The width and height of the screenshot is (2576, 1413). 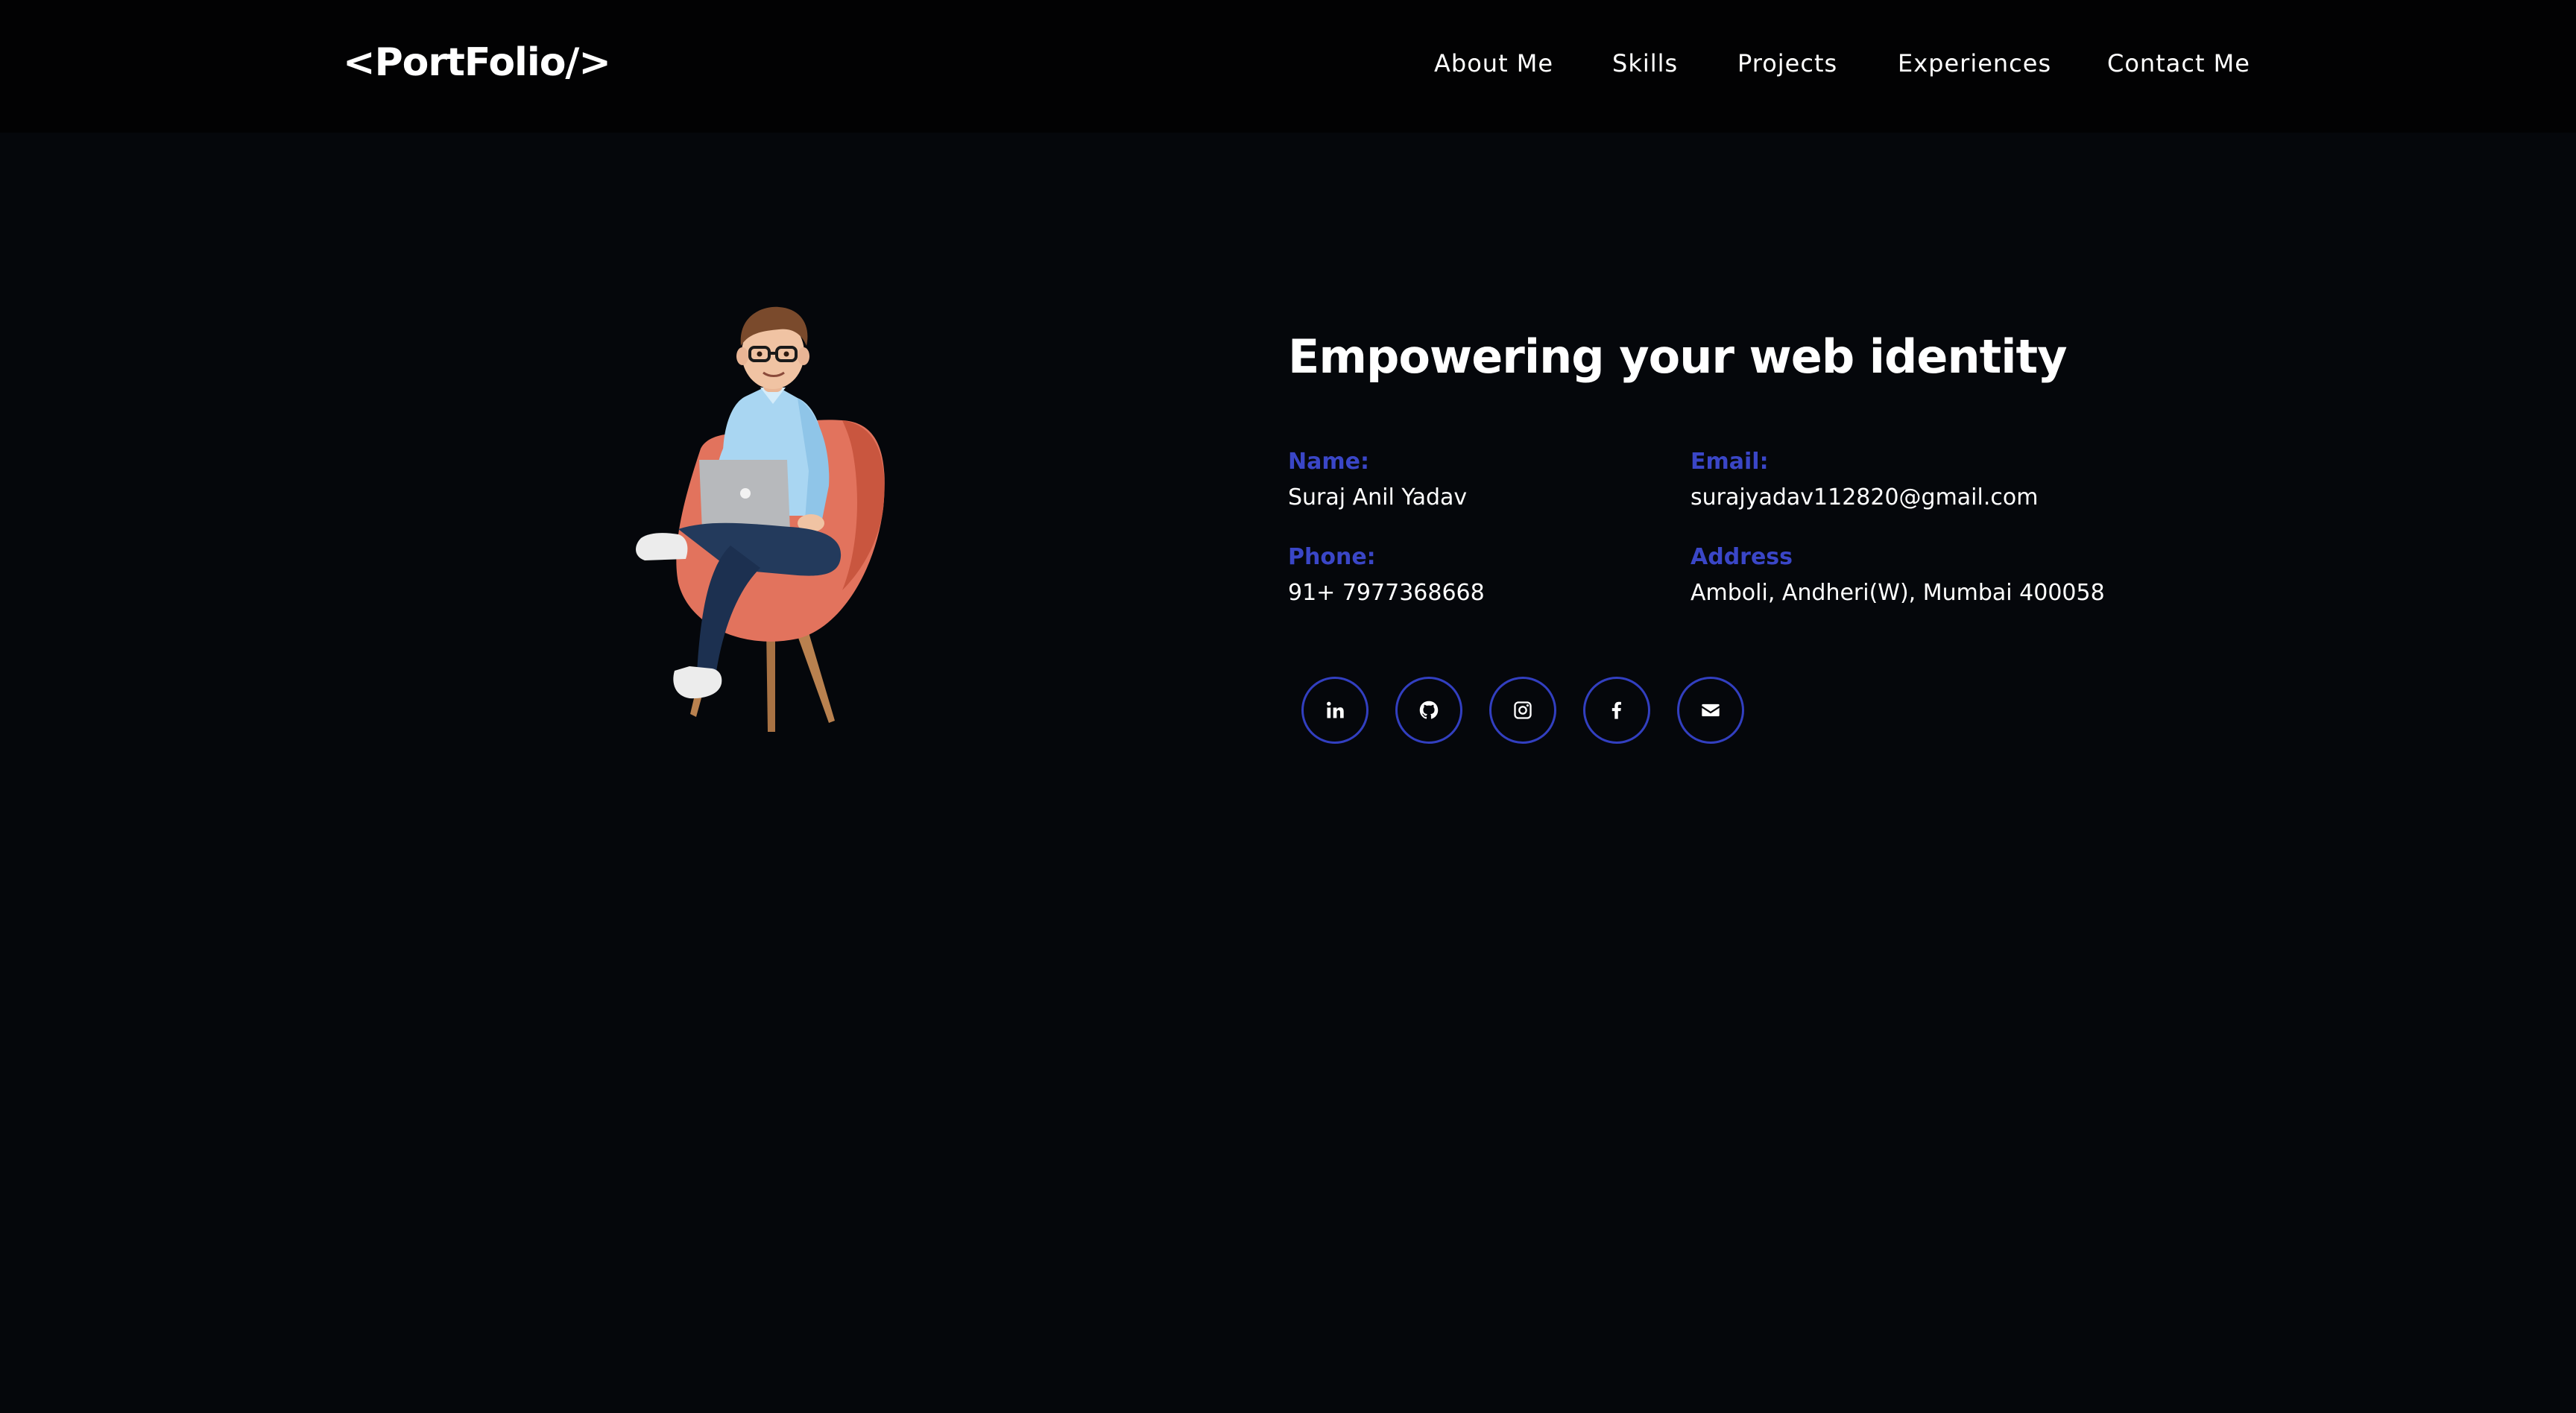 I want to click on linkedin-button, so click(x=1334, y=710).